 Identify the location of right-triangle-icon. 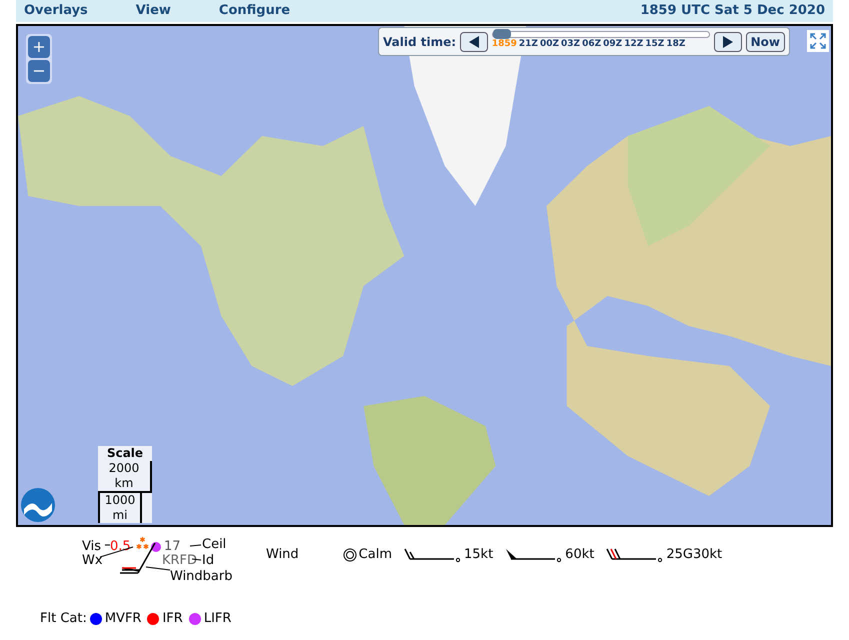
(728, 42).